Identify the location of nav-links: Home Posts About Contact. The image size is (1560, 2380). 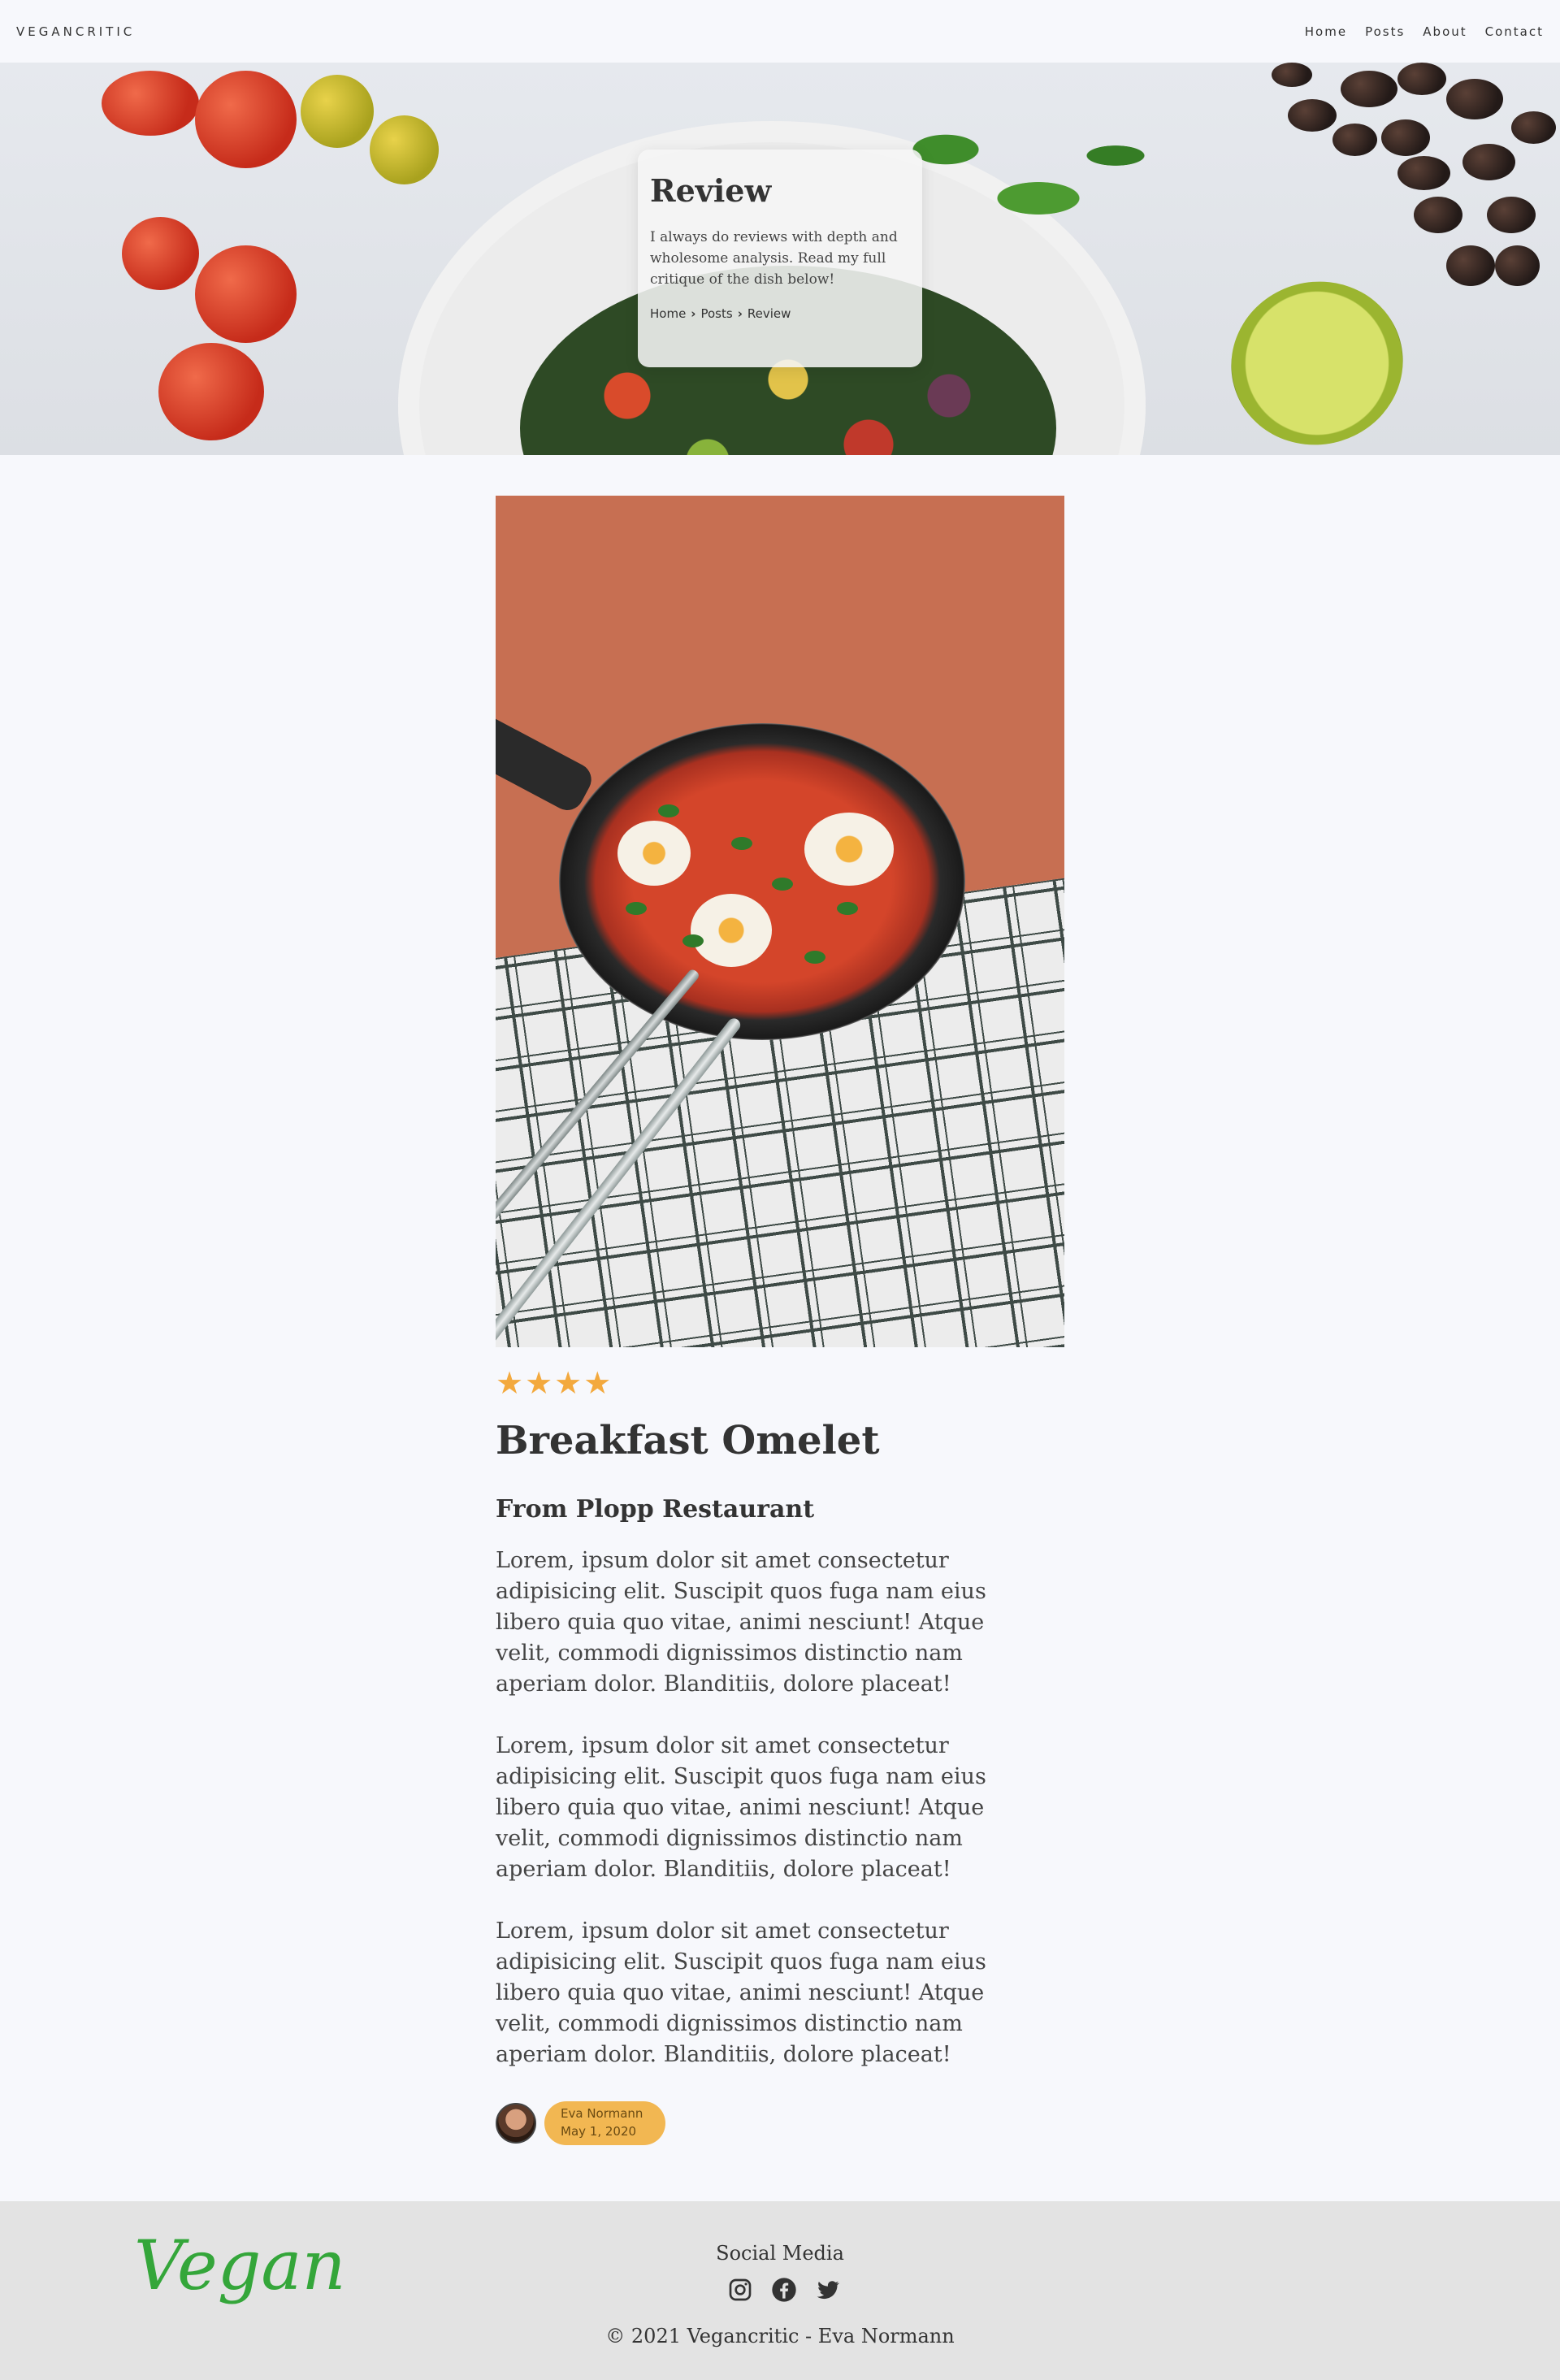
(1424, 31).